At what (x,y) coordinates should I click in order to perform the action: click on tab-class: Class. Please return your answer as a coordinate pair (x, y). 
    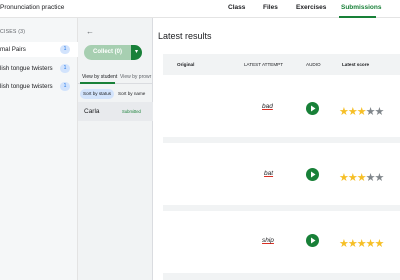
    Looking at the image, I should click on (236, 7).